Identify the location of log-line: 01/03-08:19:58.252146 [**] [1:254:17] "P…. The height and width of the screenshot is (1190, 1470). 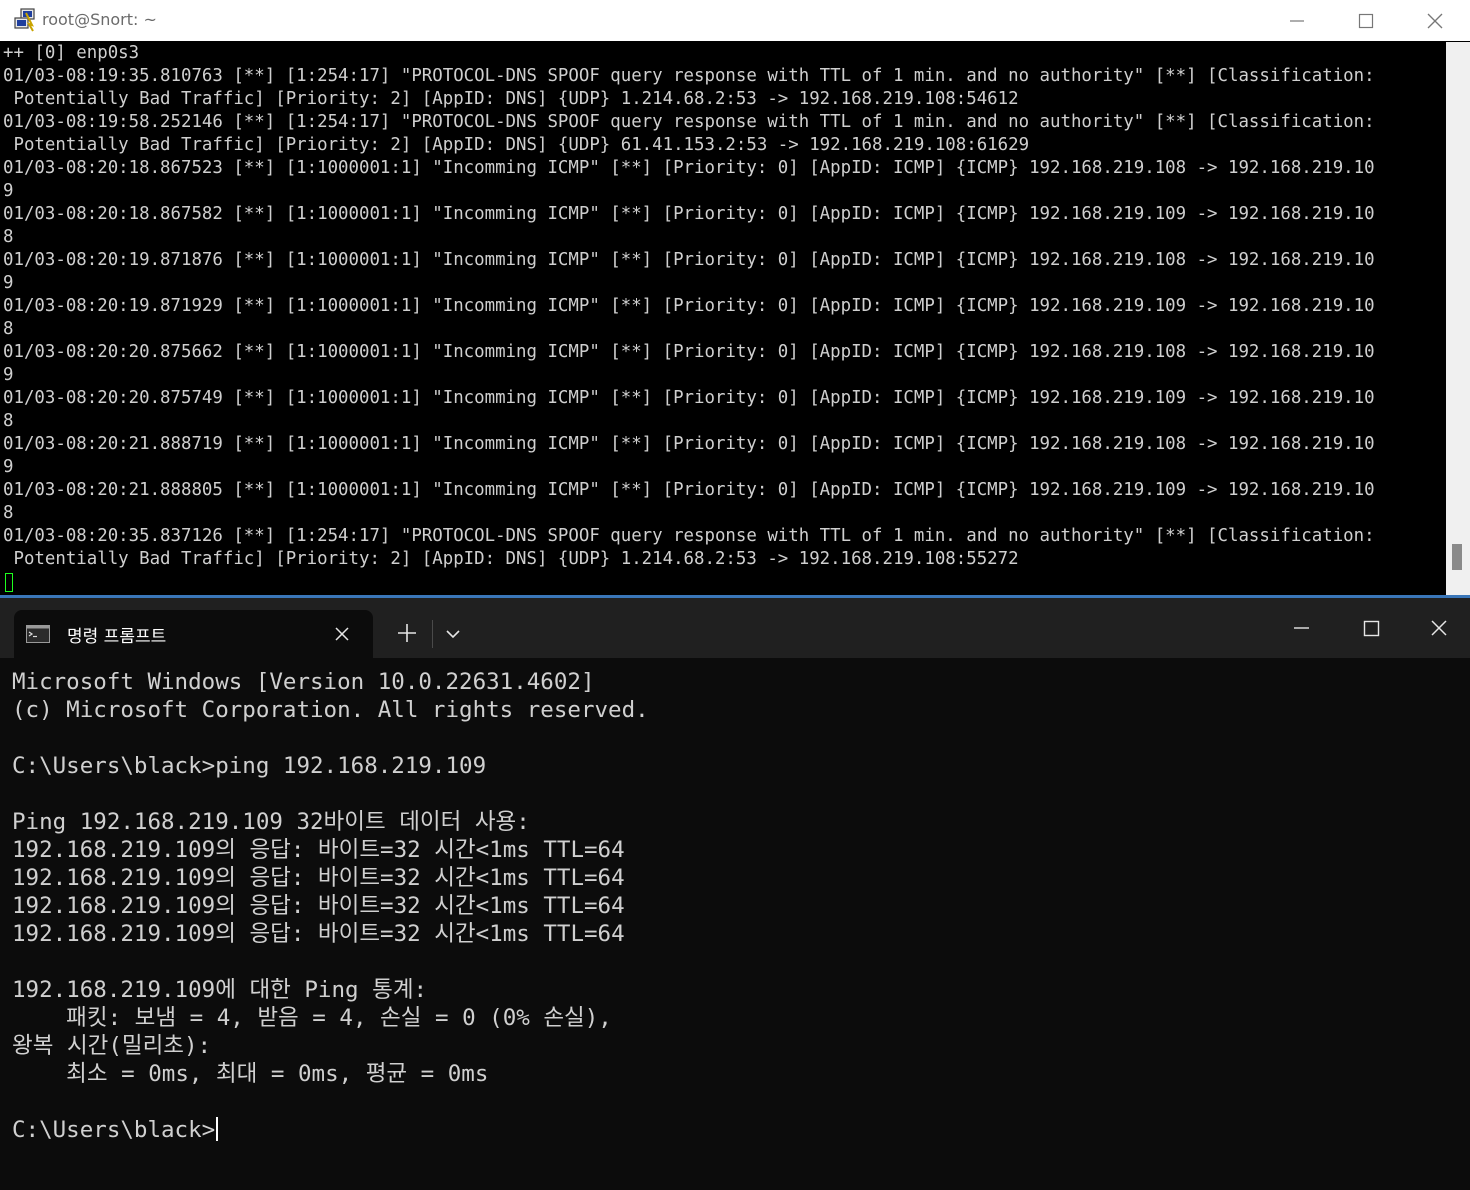
(689, 122).